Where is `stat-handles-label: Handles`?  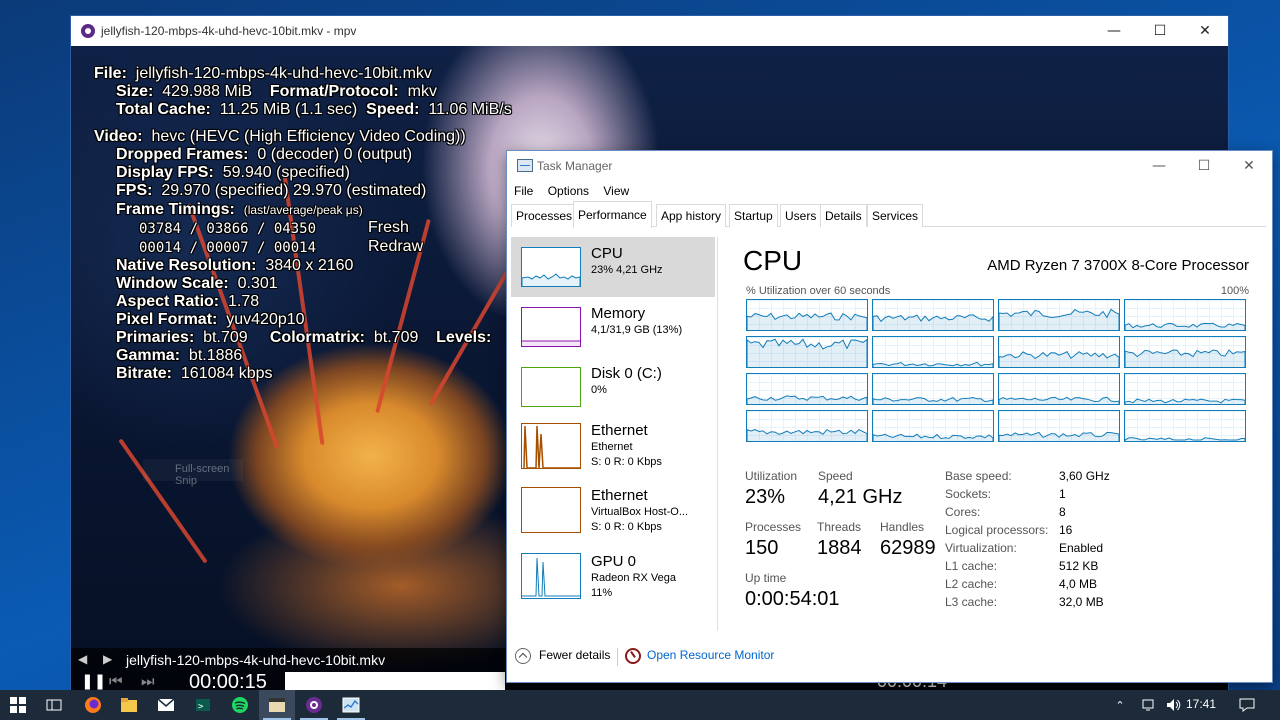 stat-handles-label: Handles is located at coordinates (902, 527).